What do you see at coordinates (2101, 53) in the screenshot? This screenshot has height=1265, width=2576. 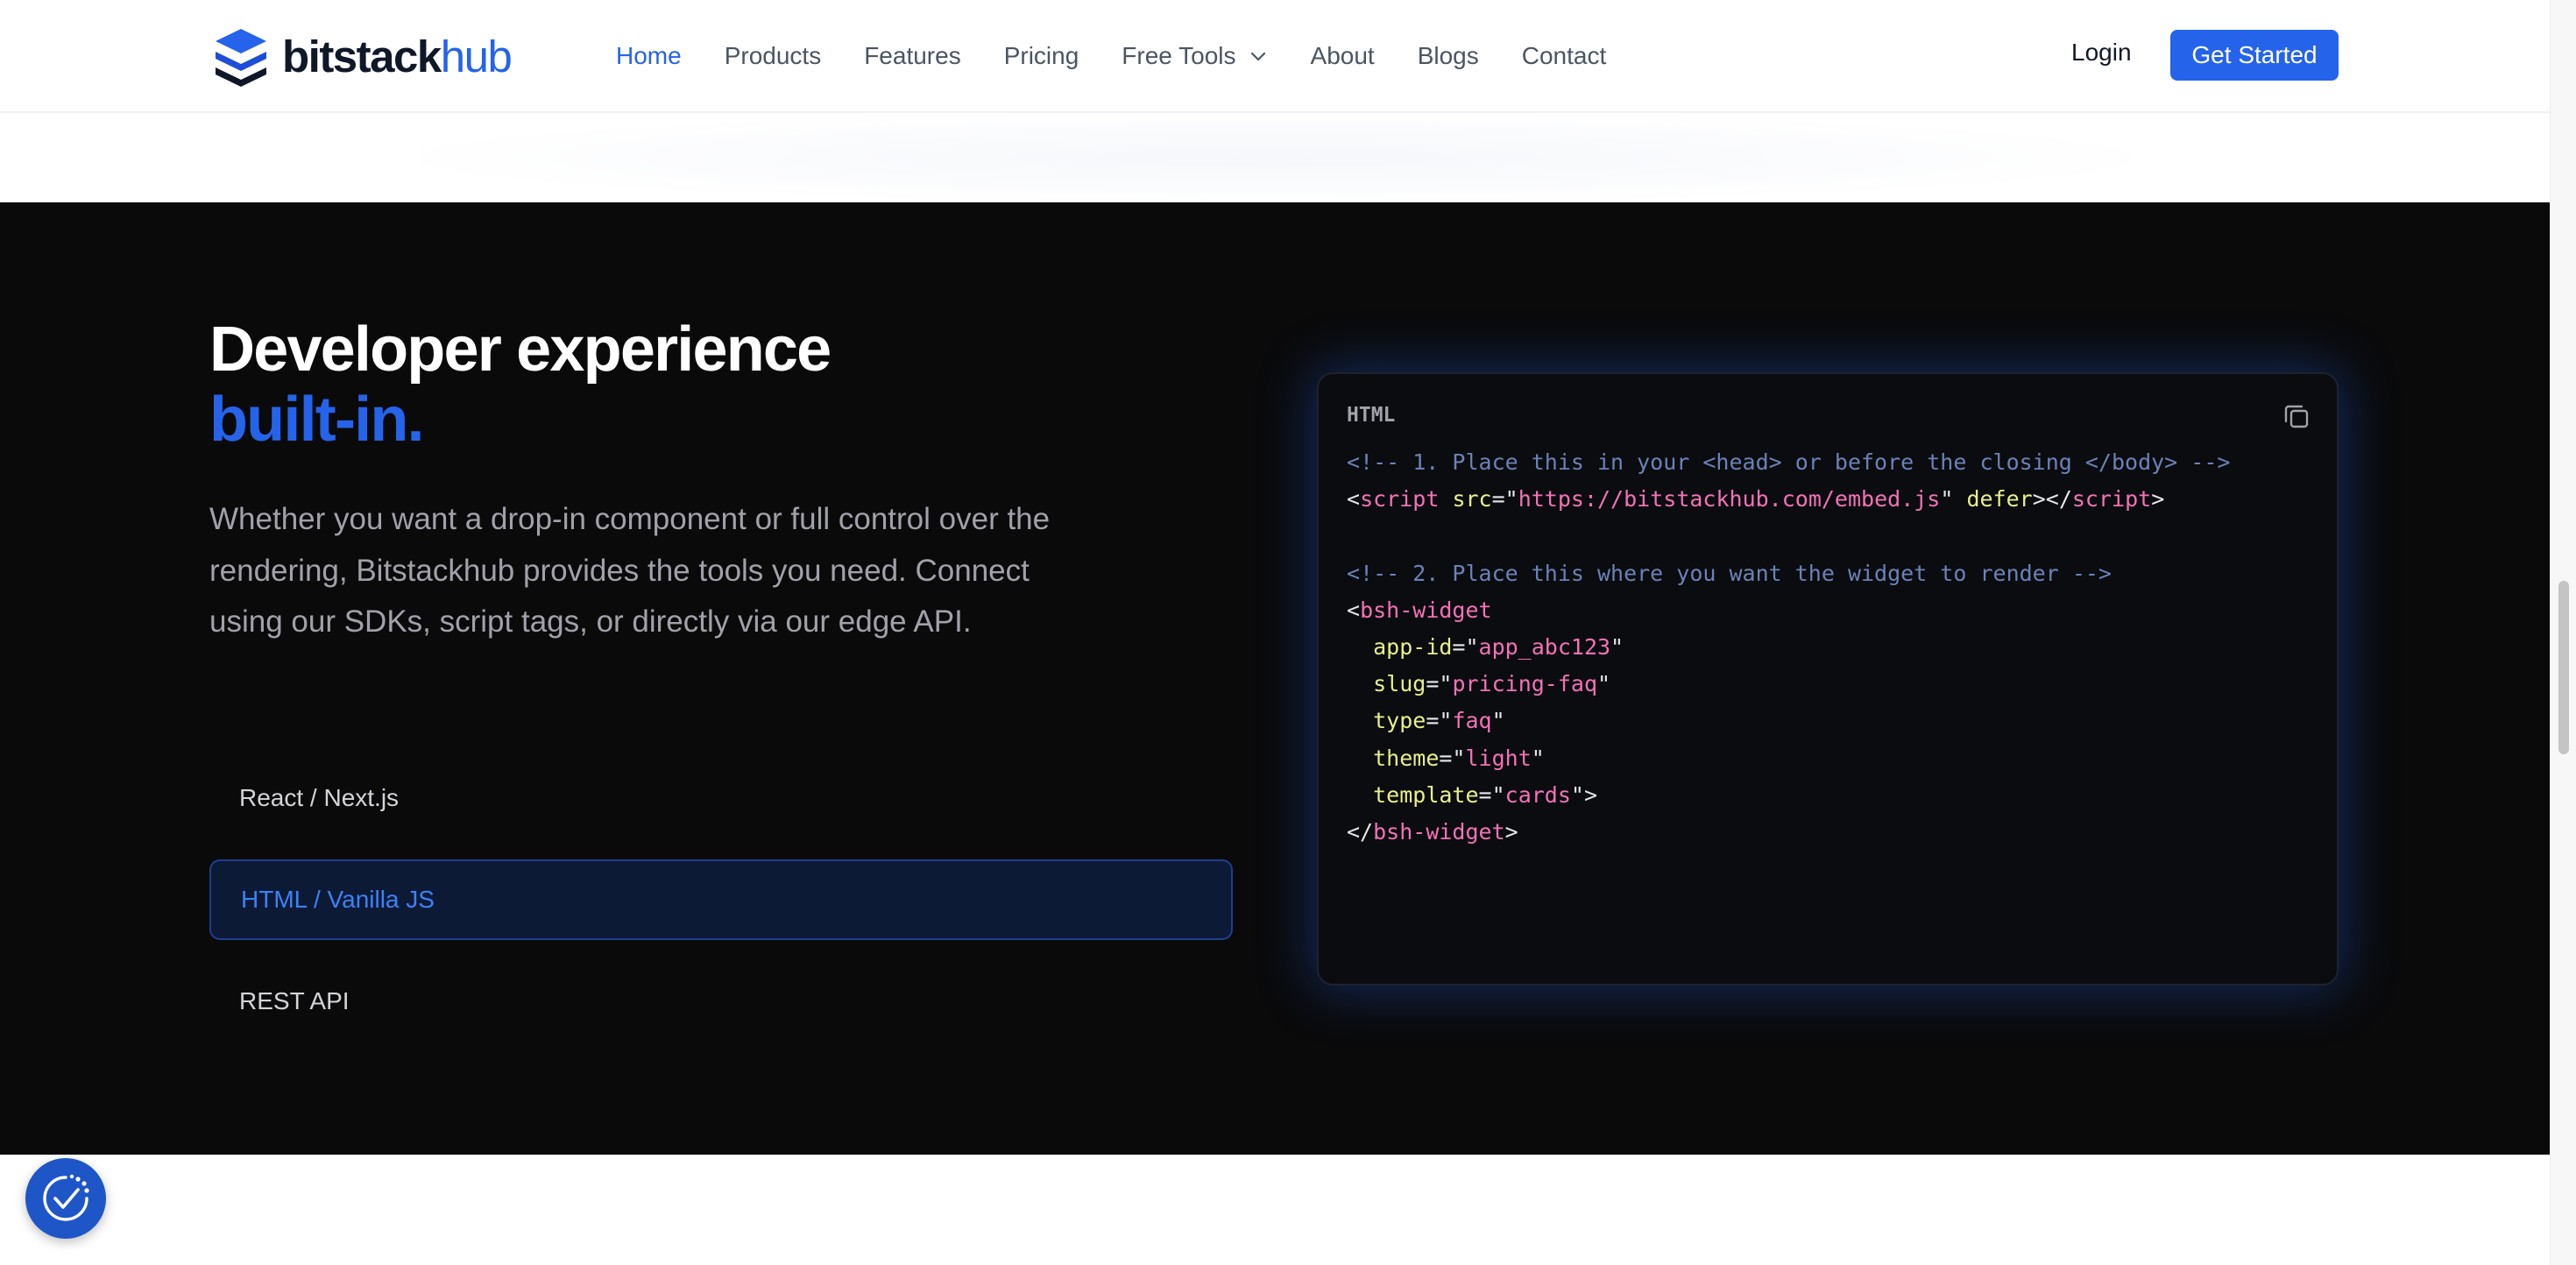 I see `login-link: Login` at bounding box center [2101, 53].